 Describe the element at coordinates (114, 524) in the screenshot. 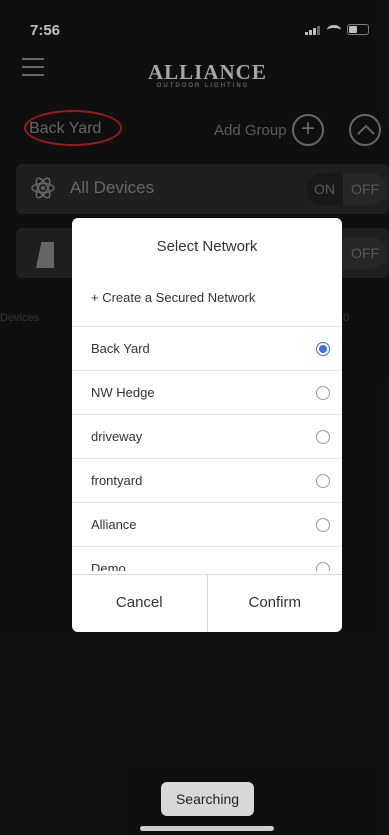

I see `network-label: Alliance` at that location.